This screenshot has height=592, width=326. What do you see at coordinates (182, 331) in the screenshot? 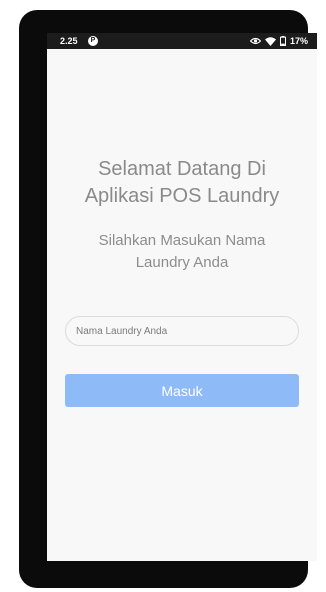
I see `laundry-name-input` at bounding box center [182, 331].